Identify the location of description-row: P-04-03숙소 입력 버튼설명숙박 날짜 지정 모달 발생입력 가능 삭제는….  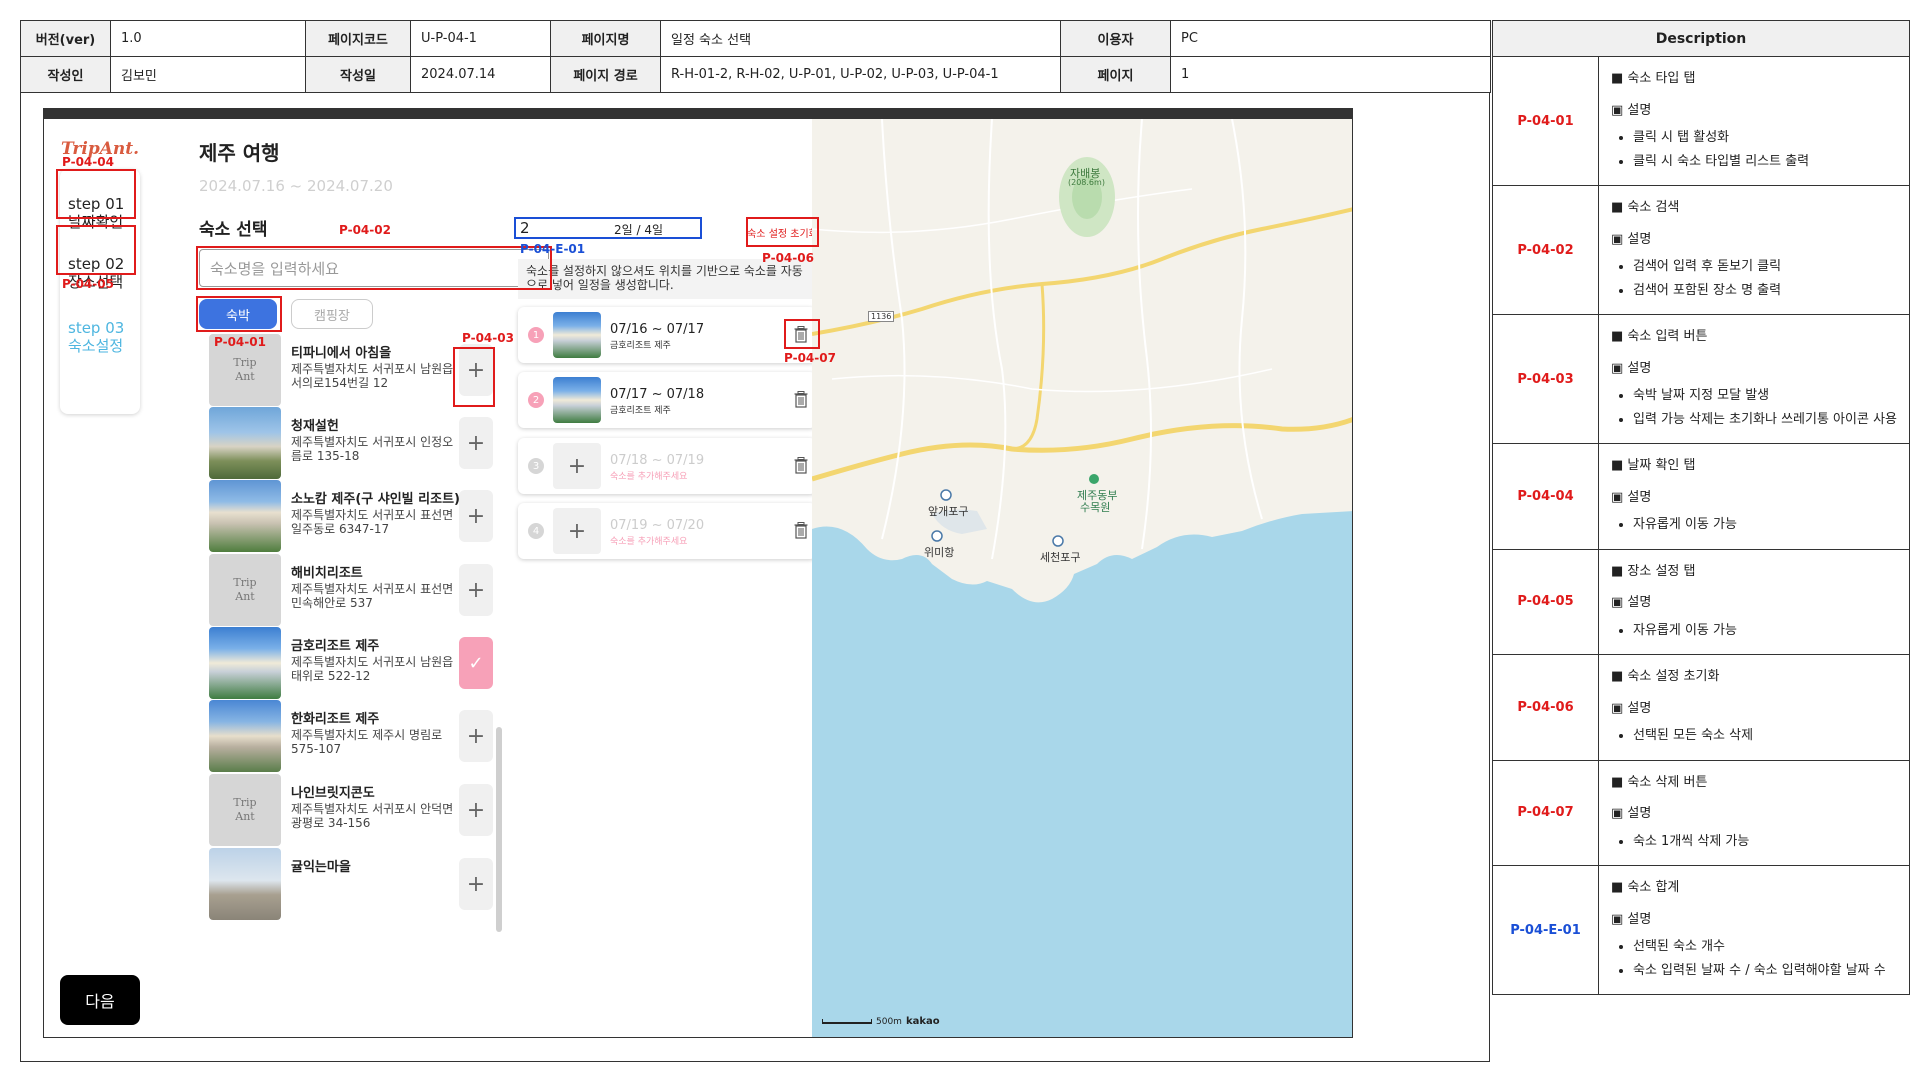
(1701, 379).